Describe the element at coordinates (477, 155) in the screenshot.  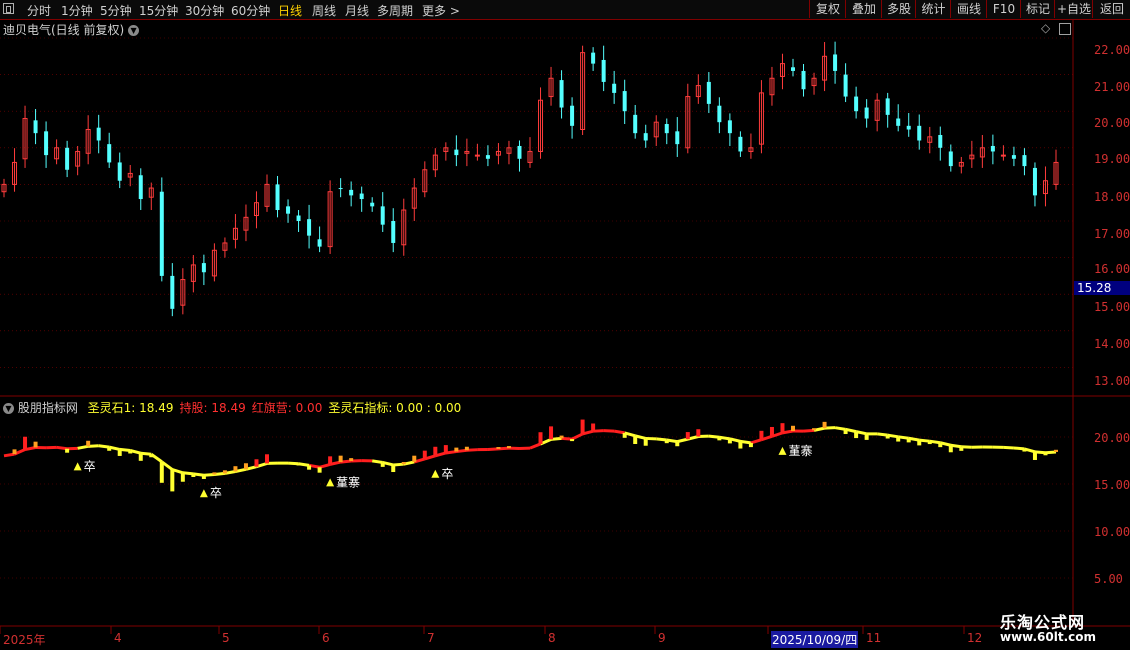
I see `candle-body-up` at that location.